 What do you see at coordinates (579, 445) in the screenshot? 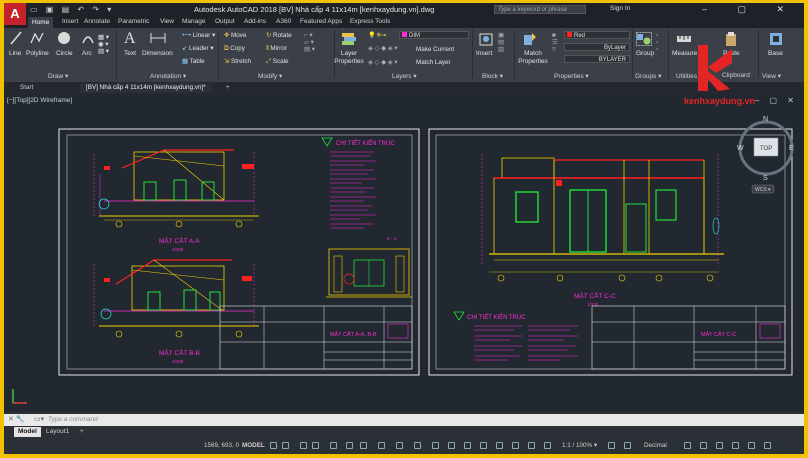
I see `viewport-scale: 1:1 / 100% ▾` at bounding box center [579, 445].